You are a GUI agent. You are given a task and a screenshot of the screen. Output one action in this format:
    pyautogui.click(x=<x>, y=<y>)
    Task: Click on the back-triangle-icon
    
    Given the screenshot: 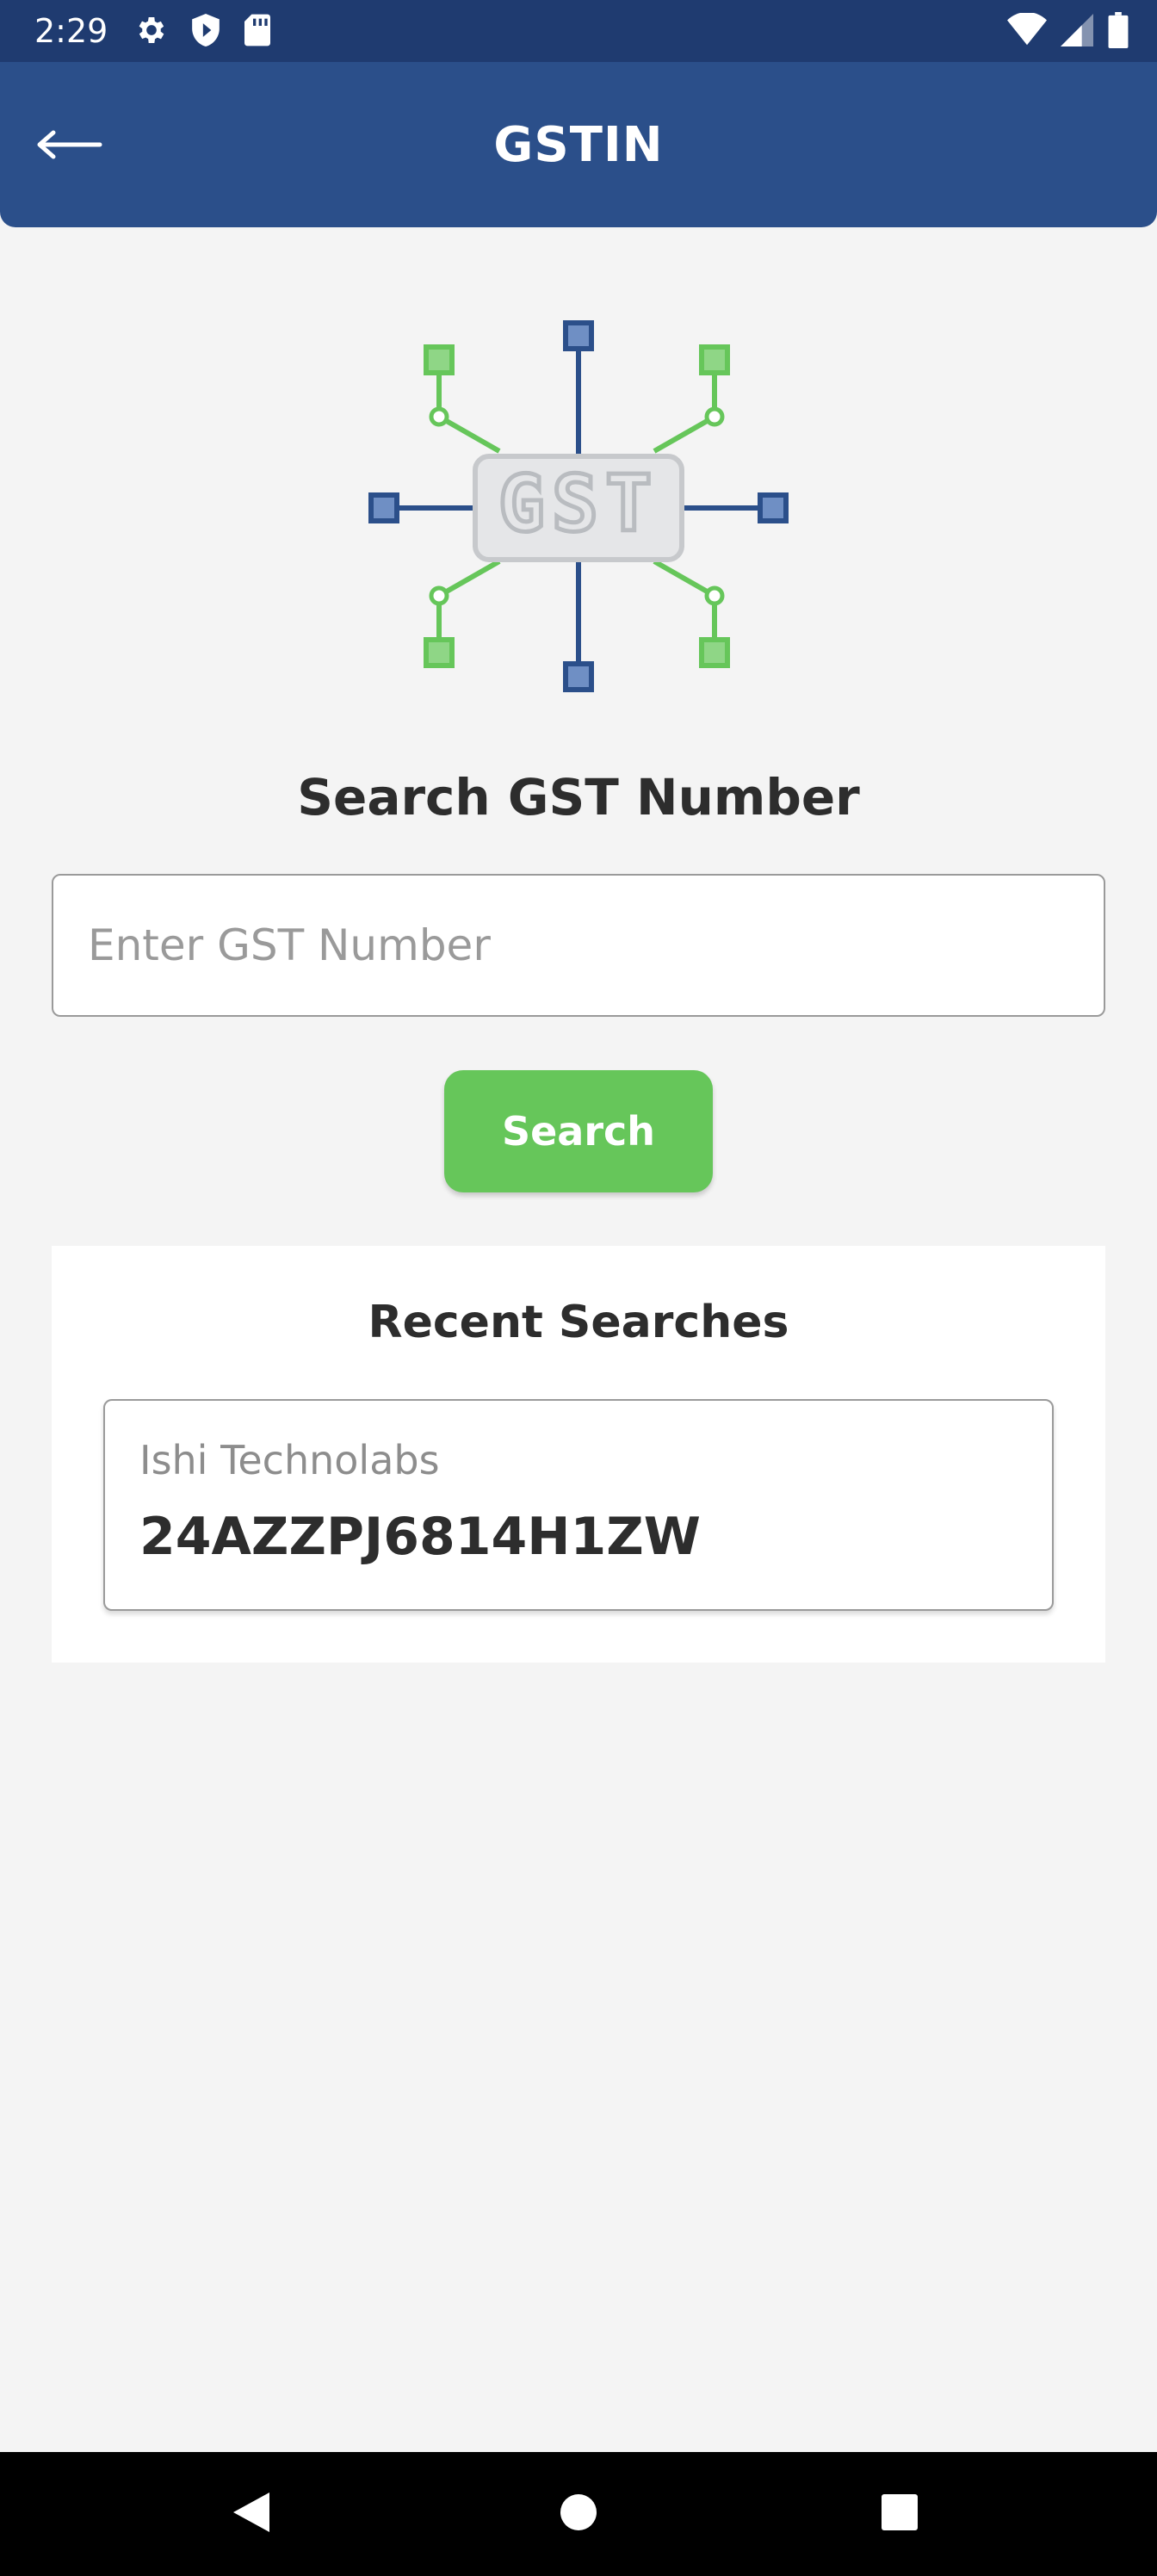 What is the action you would take?
    pyautogui.click(x=252, y=2514)
    